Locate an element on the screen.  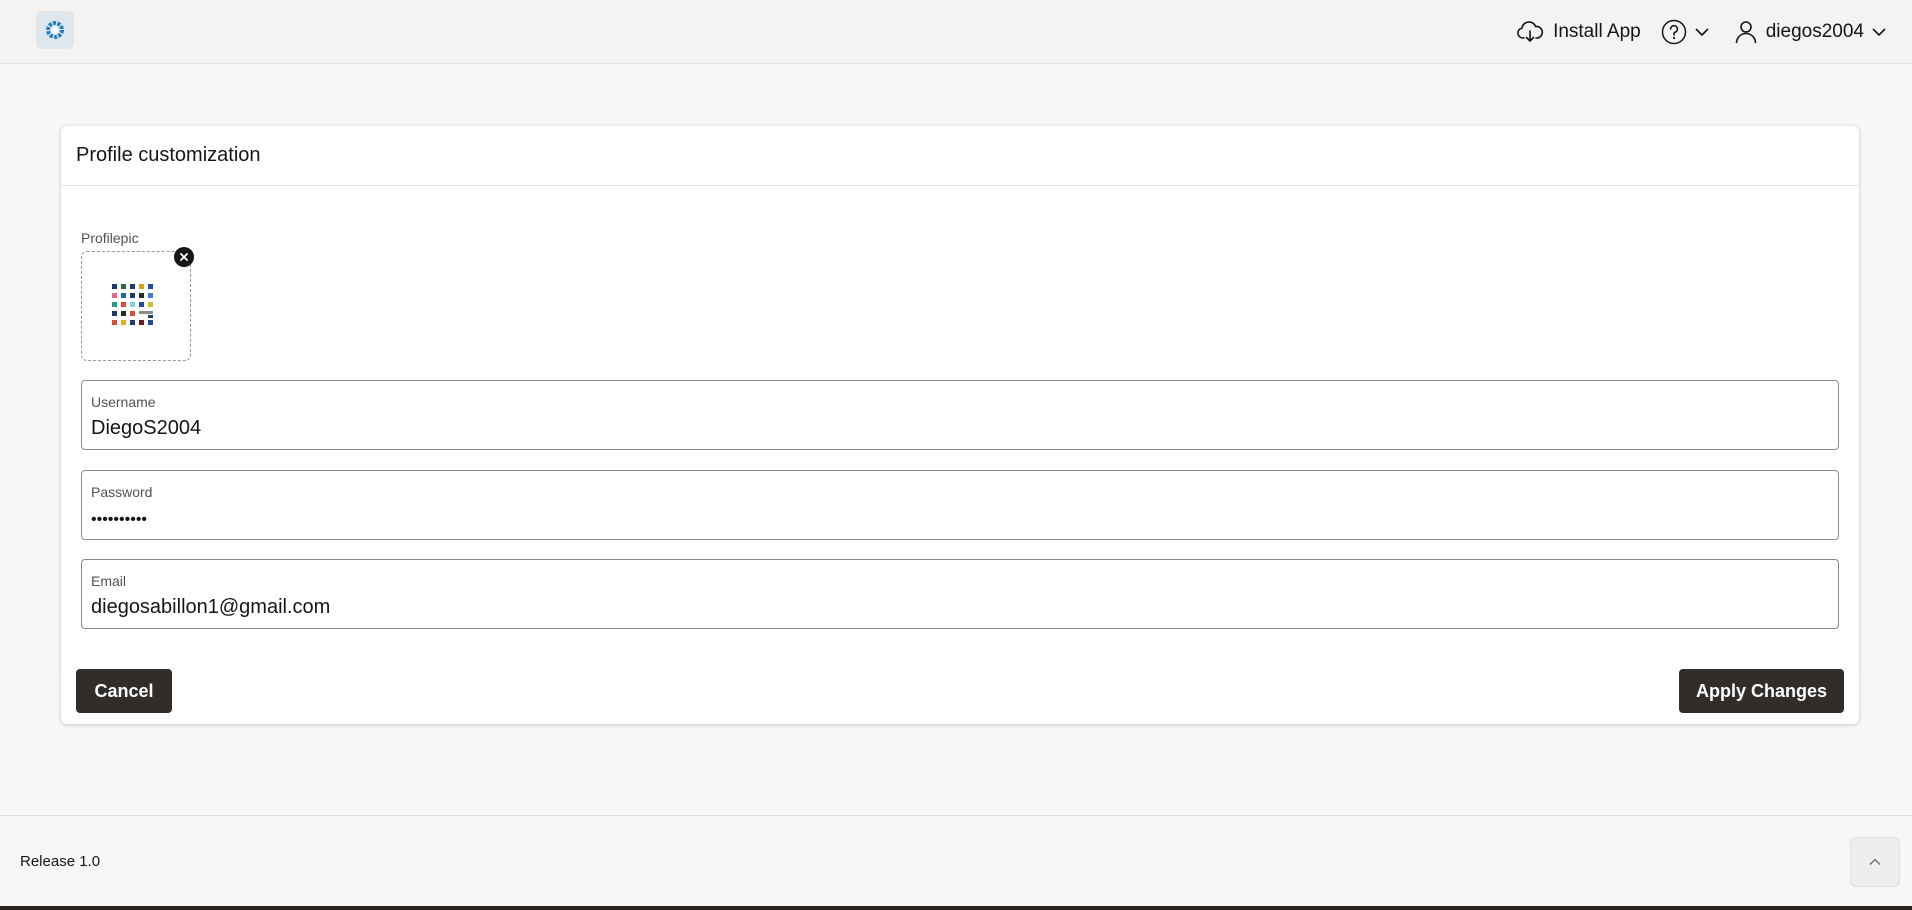
help-menu-button is located at coordinates (1685, 32).